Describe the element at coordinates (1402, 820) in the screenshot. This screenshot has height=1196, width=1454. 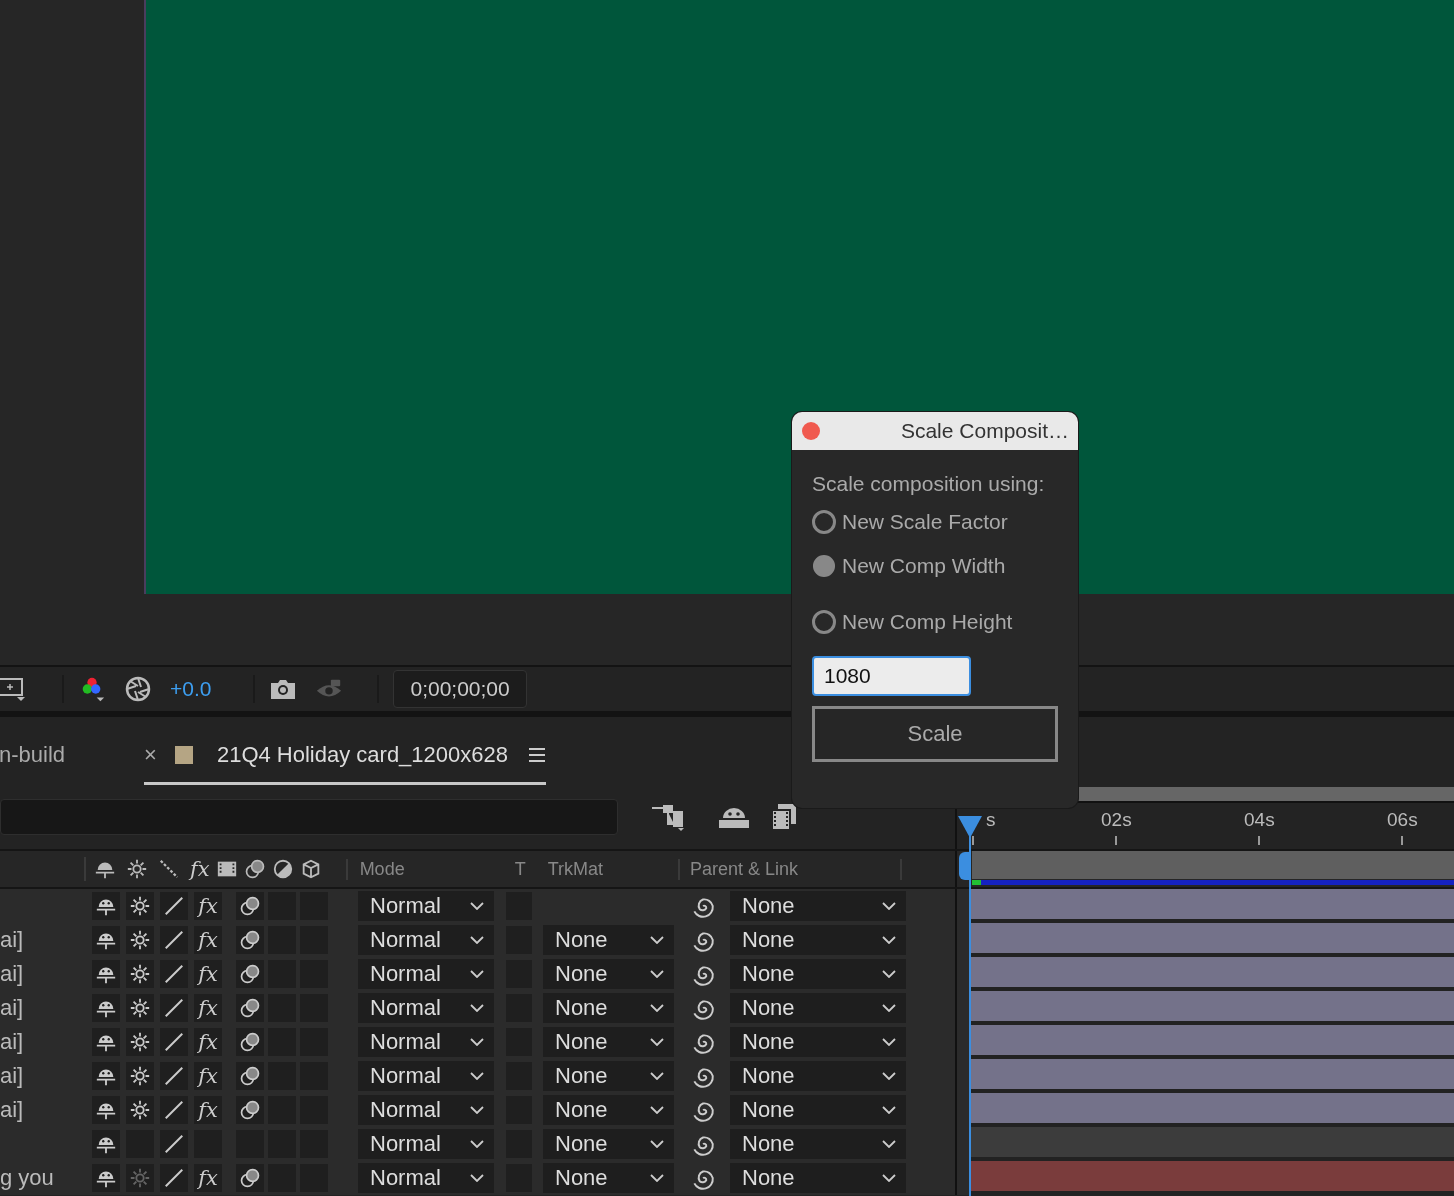
I see `time-label: 06s` at that location.